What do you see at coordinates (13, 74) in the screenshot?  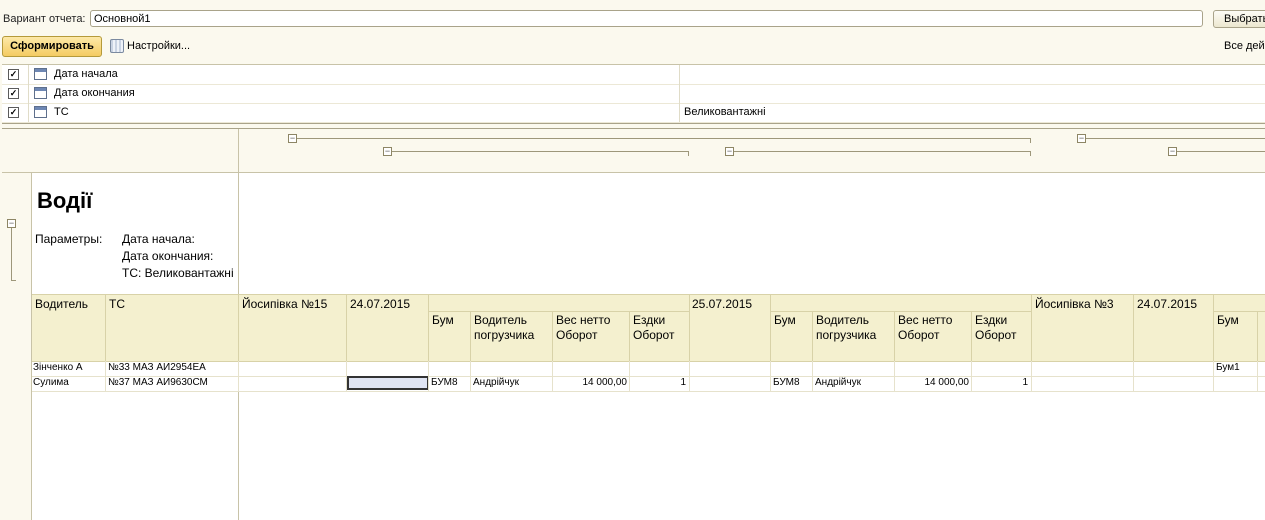 I see `checkbox-date-start: ✓` at bounding box center [13, 74].